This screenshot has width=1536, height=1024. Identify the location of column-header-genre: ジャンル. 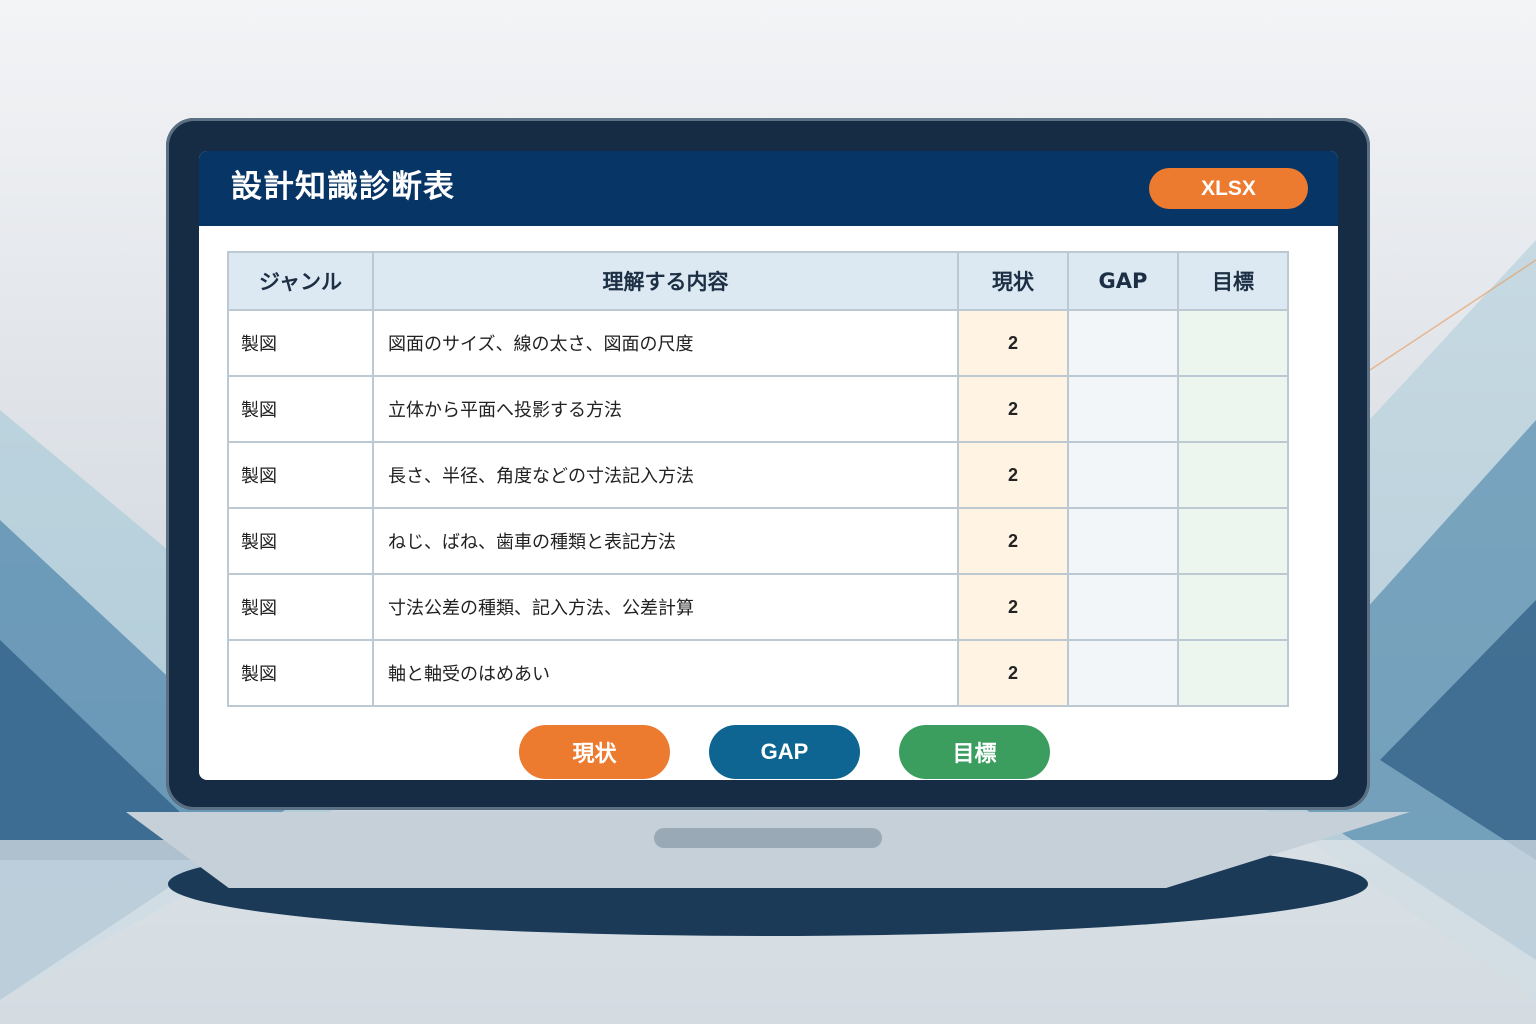
(300, 281).